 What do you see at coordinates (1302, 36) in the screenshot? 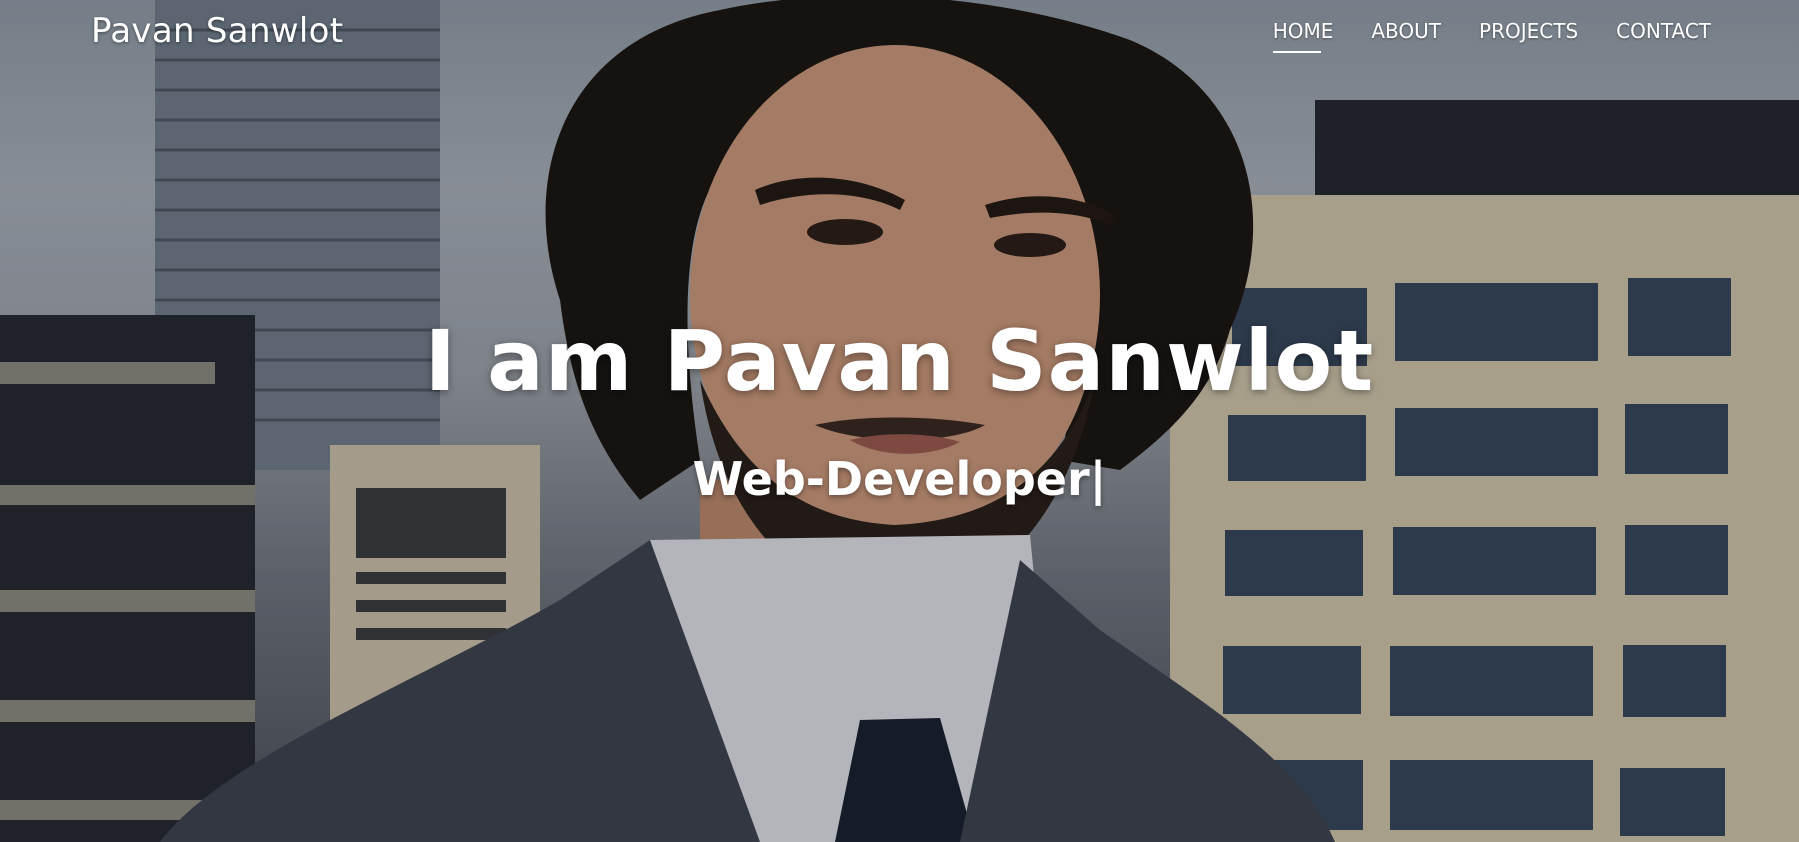
I see `nav-link-home: HOME` at bounding box center [1302, 36].